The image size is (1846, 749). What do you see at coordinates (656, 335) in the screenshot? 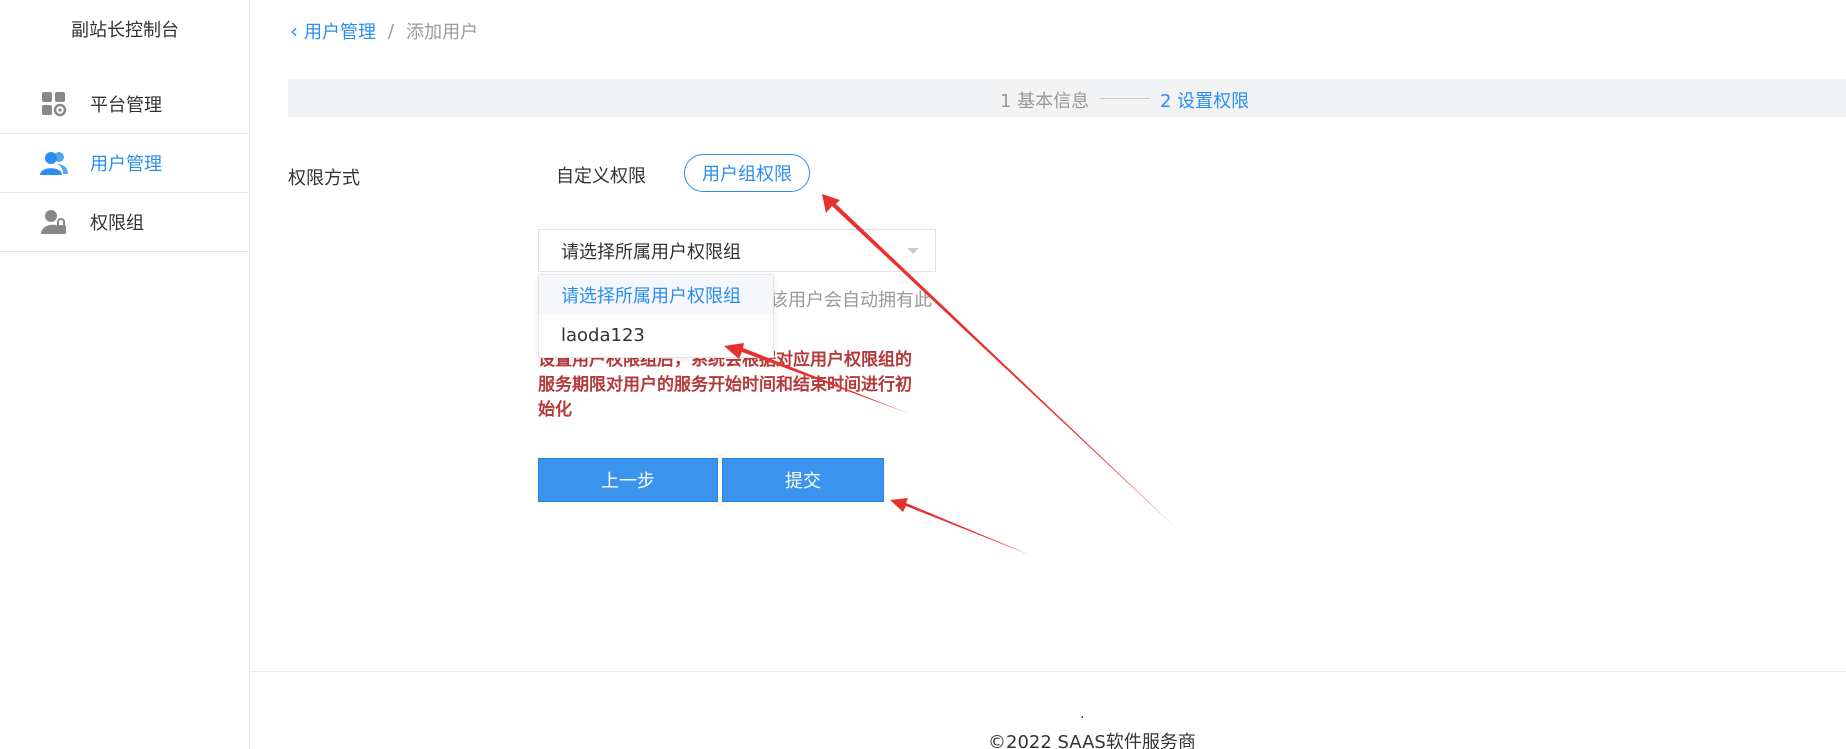
I see `dropdown-option: laoda123` at bounding box center [656, 335].